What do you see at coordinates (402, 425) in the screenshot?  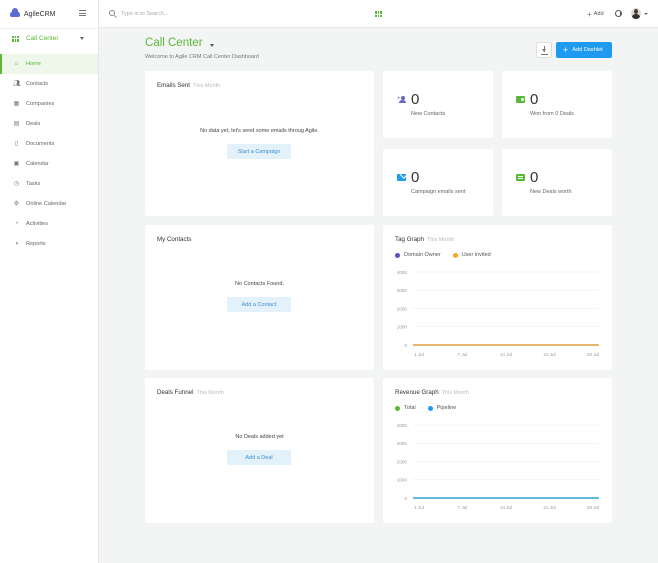 I see `y-tick-label: 4000` at bounding box center [402, 425].